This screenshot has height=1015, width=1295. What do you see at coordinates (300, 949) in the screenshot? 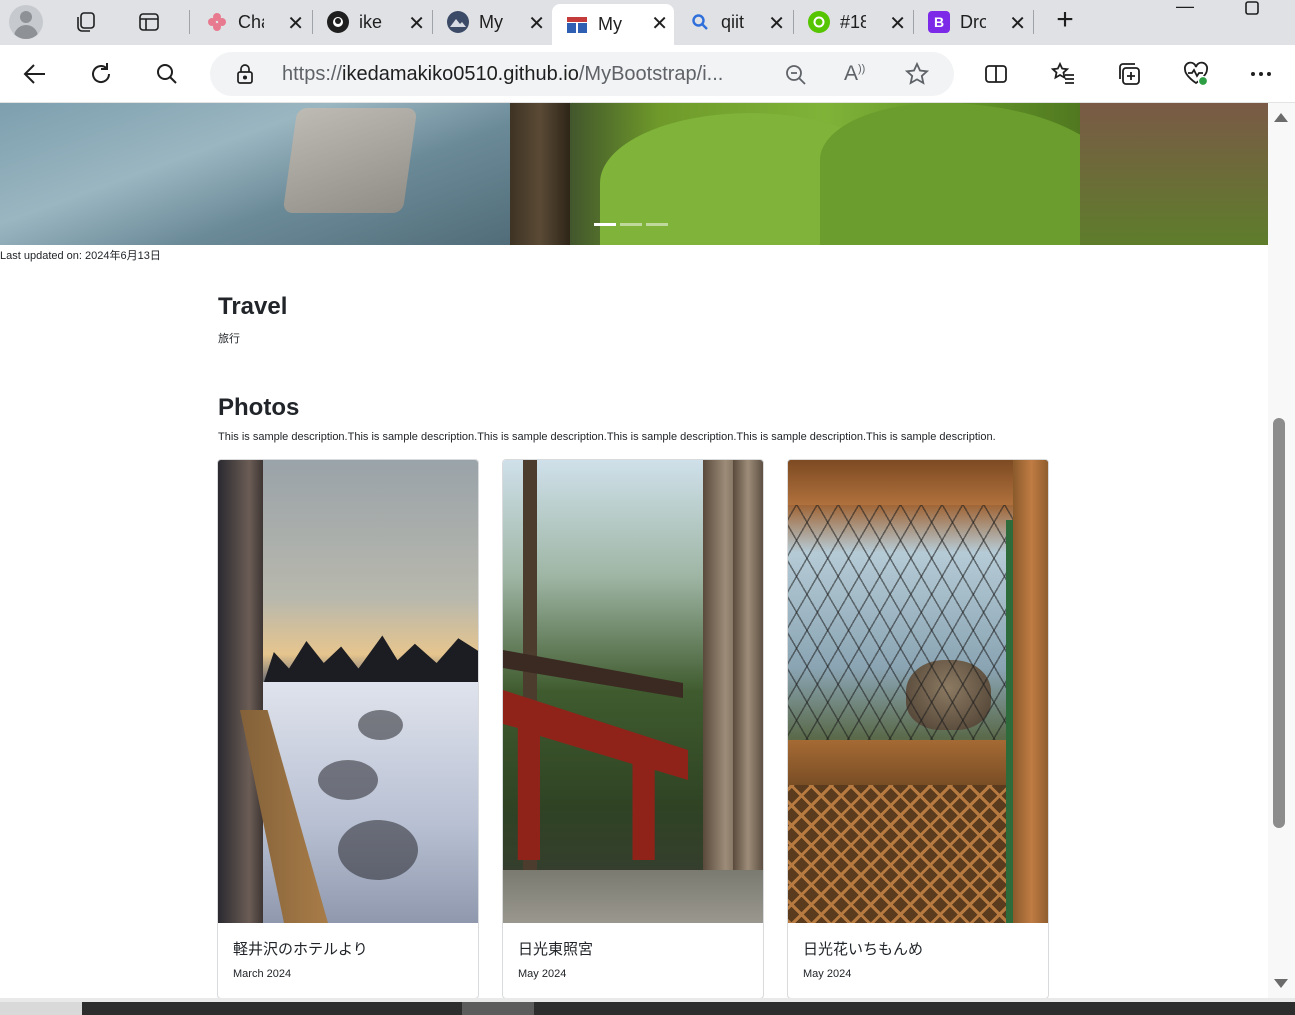
I see `card-title: 軽井沢のホテルより` at bounding box center [300, 949].